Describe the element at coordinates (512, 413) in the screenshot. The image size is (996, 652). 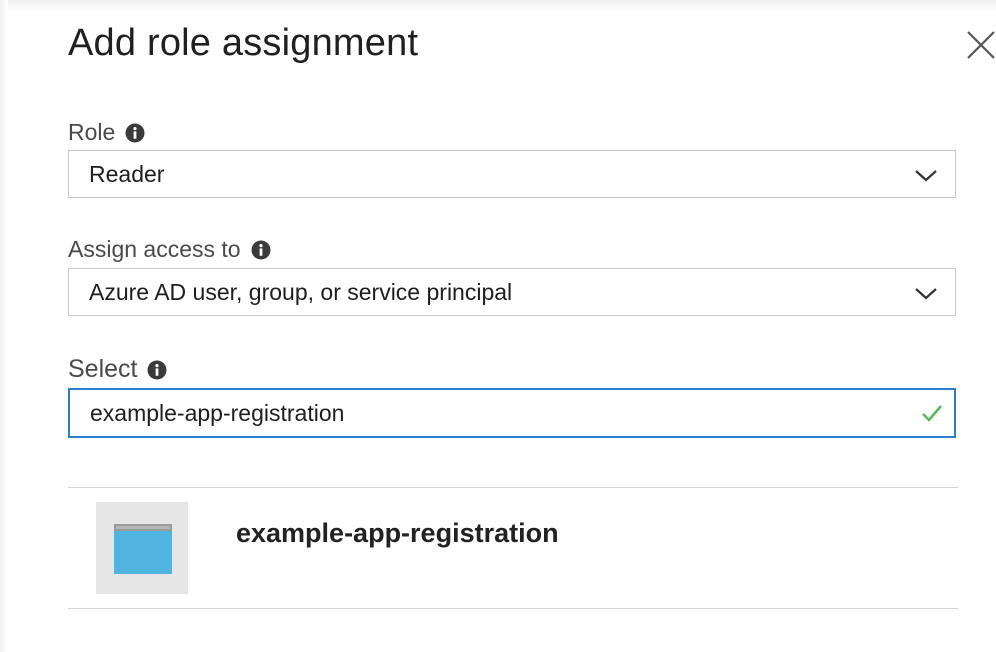
I see `select-search-input: example-app-registration` at that location.